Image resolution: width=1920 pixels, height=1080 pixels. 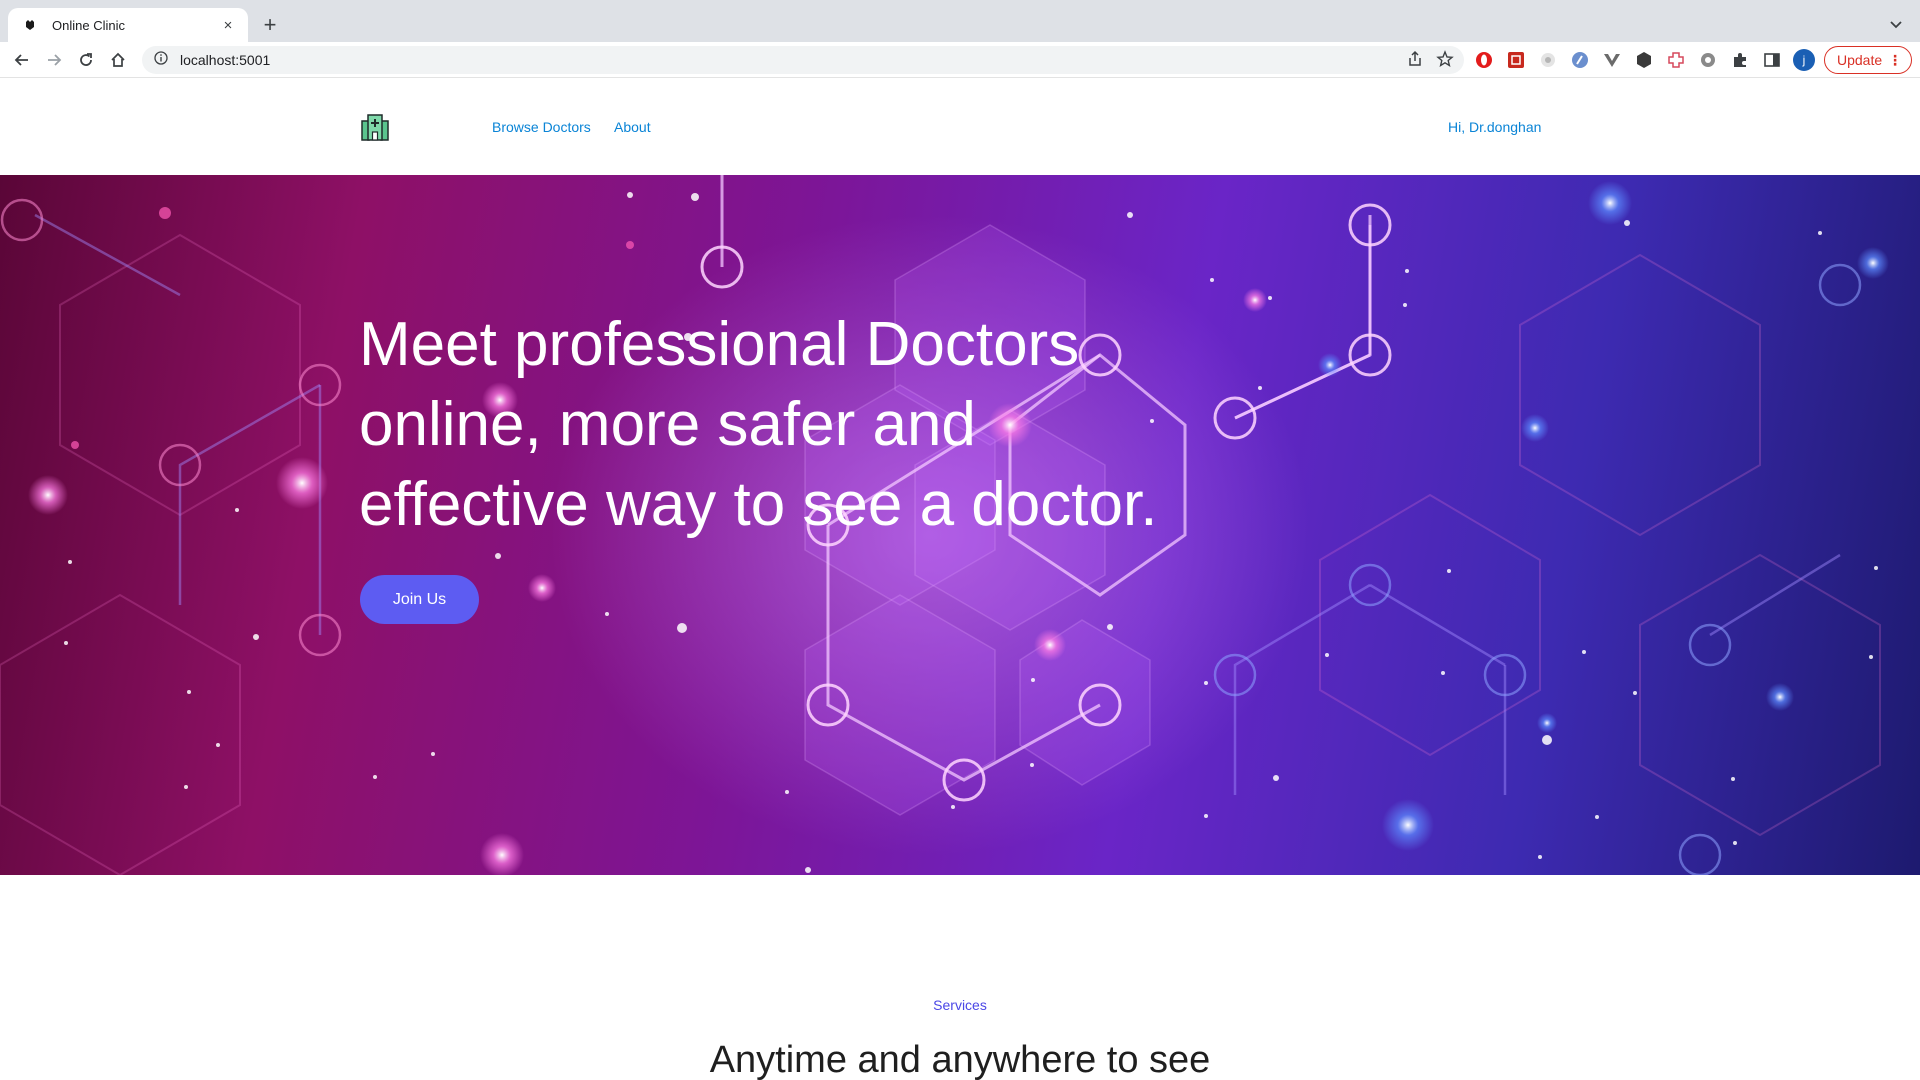 What do you see at coordinates (161, 60) in the screenshot?
I see `site-info-icon` at bounding box center [161, 60].